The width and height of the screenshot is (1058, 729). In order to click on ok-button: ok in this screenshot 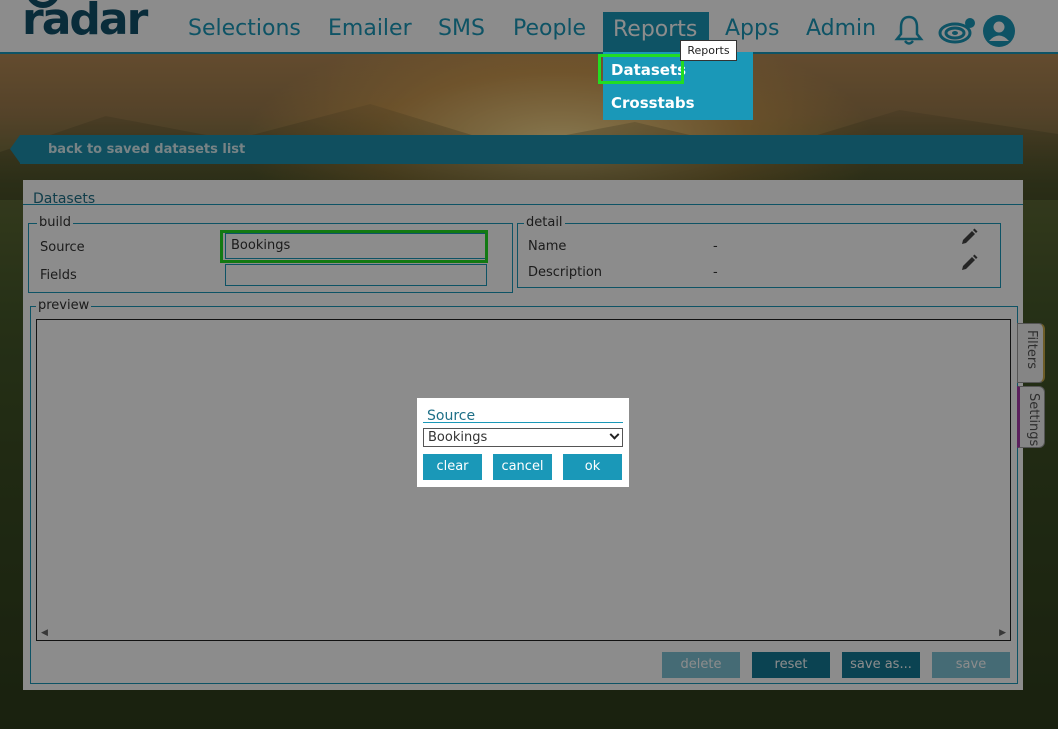, I will do `click(592, 467)`.